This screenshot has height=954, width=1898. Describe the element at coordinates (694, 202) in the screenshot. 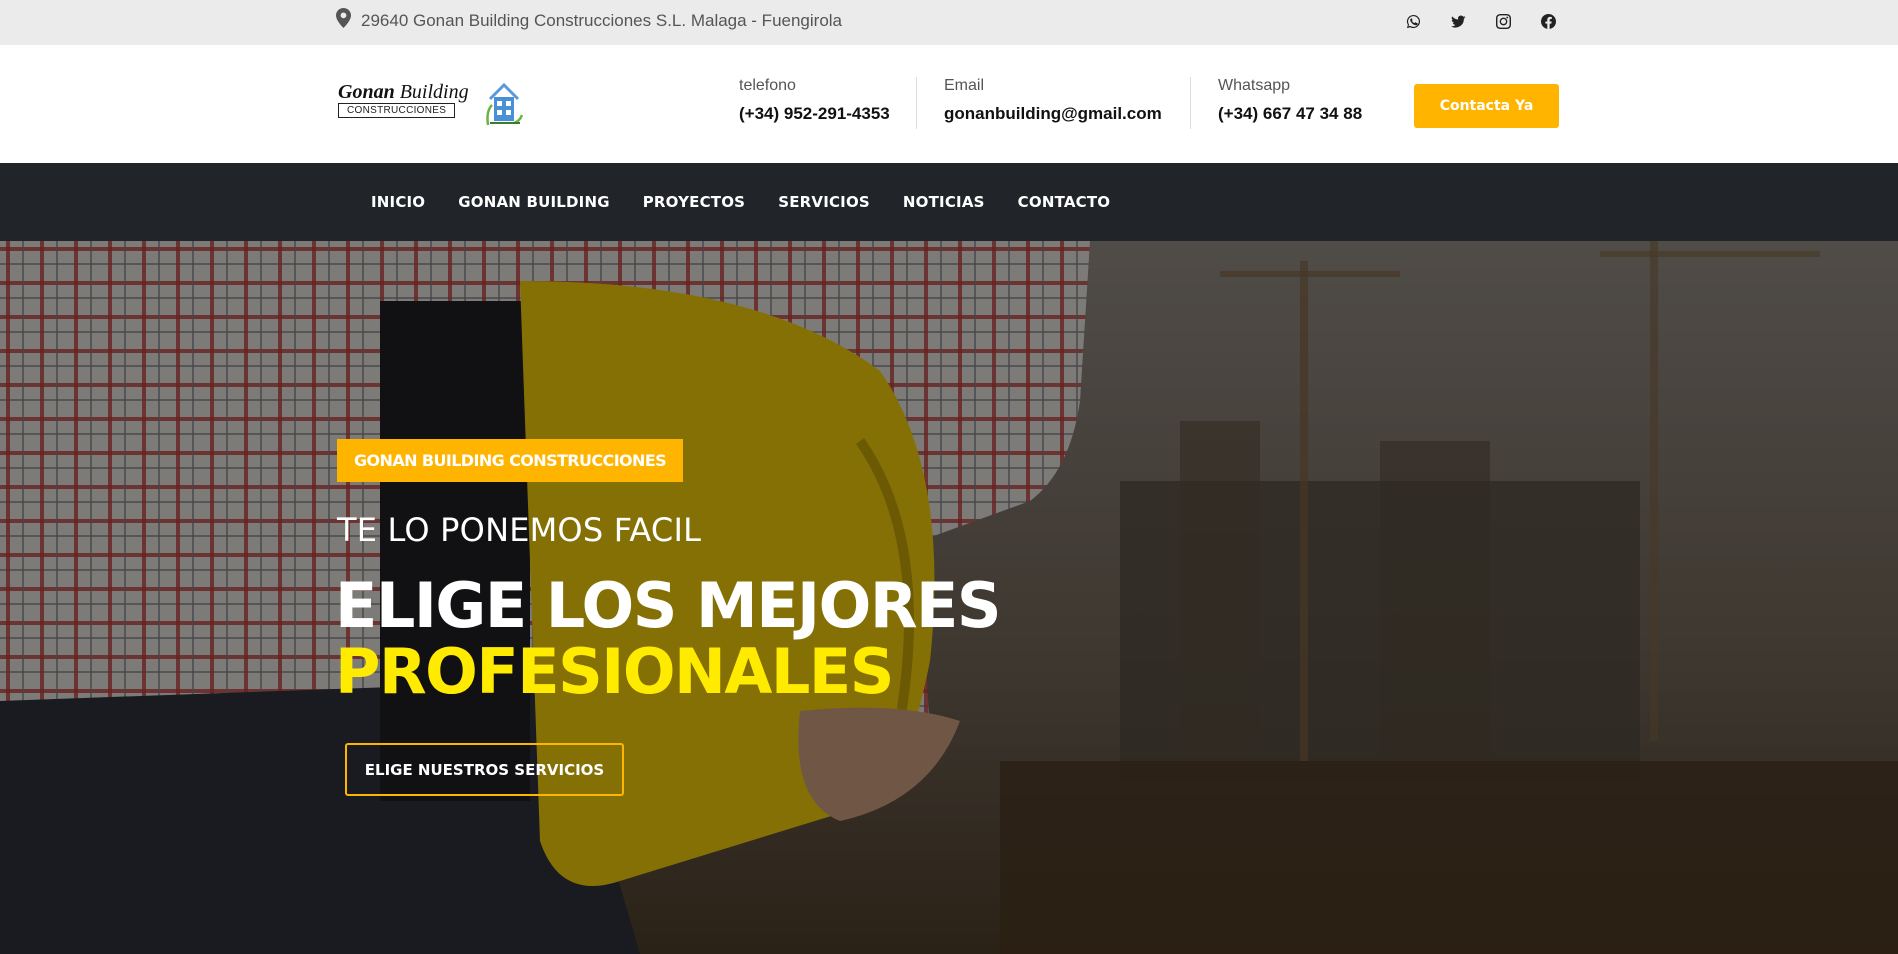

I see `nav-item-proyectos: PROYECTOS` at that location.